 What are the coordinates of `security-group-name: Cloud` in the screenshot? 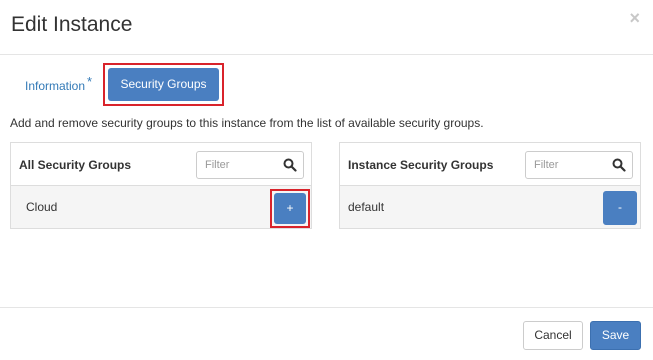 It's located at (42, 207).